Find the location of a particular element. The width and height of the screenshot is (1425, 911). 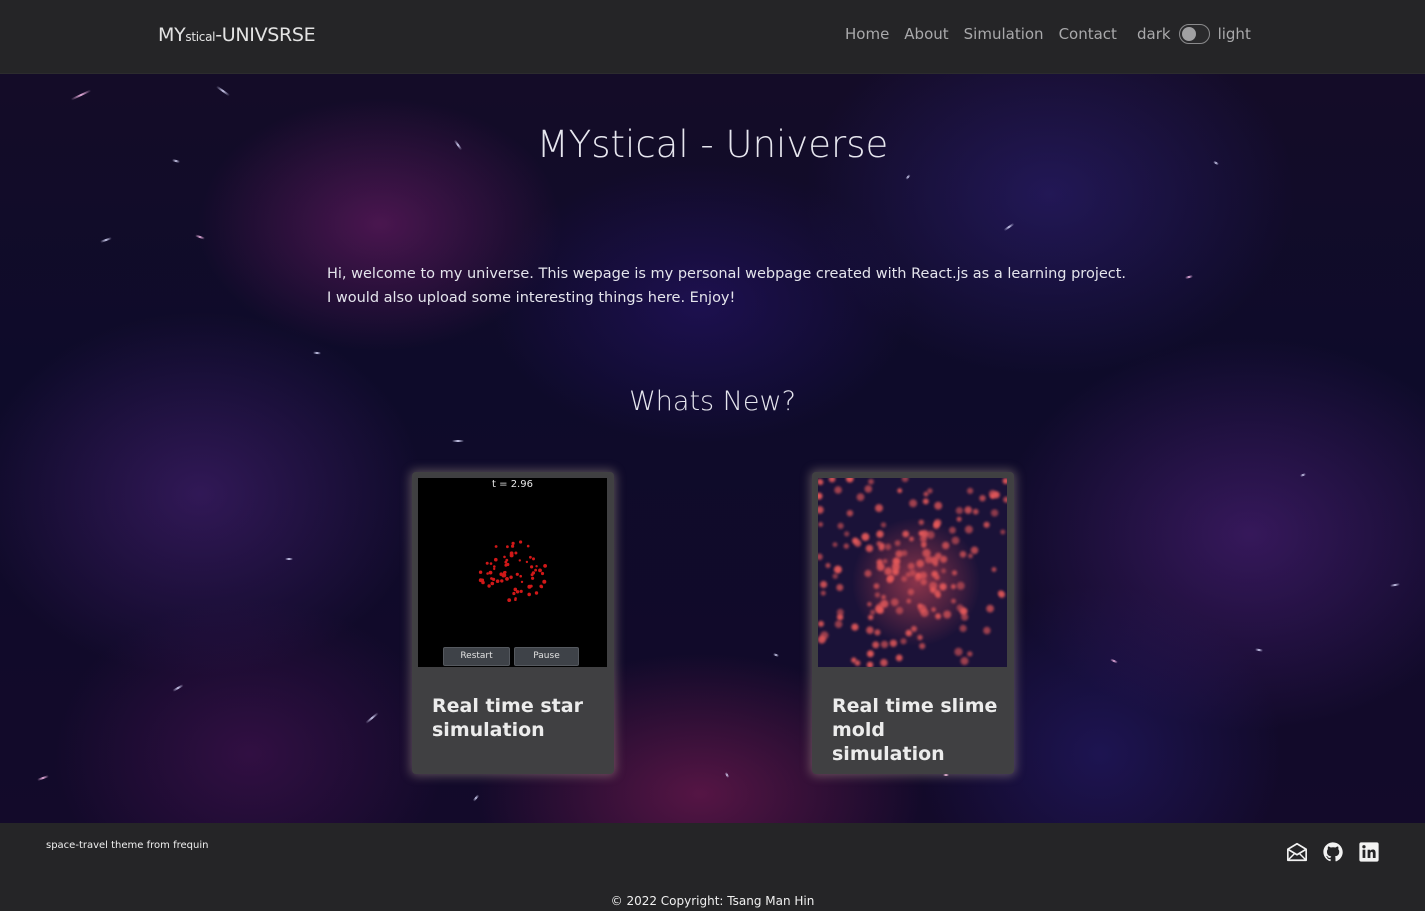

nav-link-about: About is located at coordinates (926, 34).